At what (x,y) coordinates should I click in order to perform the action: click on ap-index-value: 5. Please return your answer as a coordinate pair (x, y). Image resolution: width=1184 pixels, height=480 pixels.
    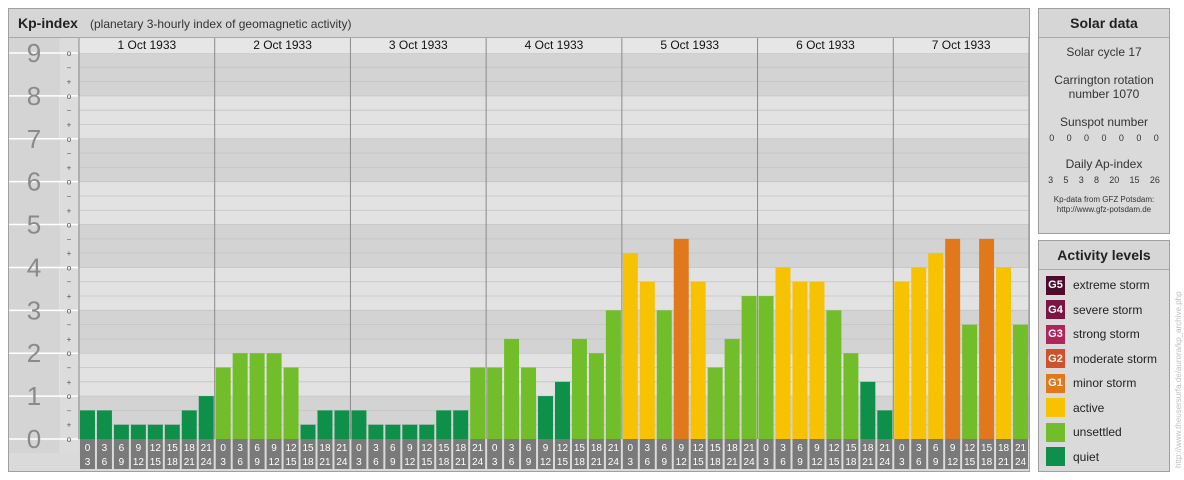
    Looking at the image, I should click on (1066, 180).